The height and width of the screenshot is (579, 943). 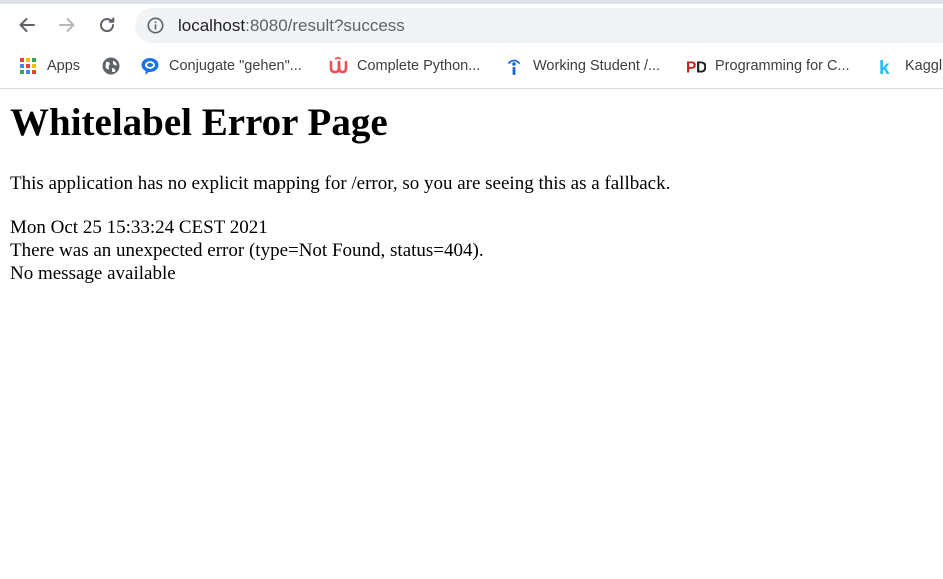 I want to click on svg-text: P, so click(x=691, y=67).